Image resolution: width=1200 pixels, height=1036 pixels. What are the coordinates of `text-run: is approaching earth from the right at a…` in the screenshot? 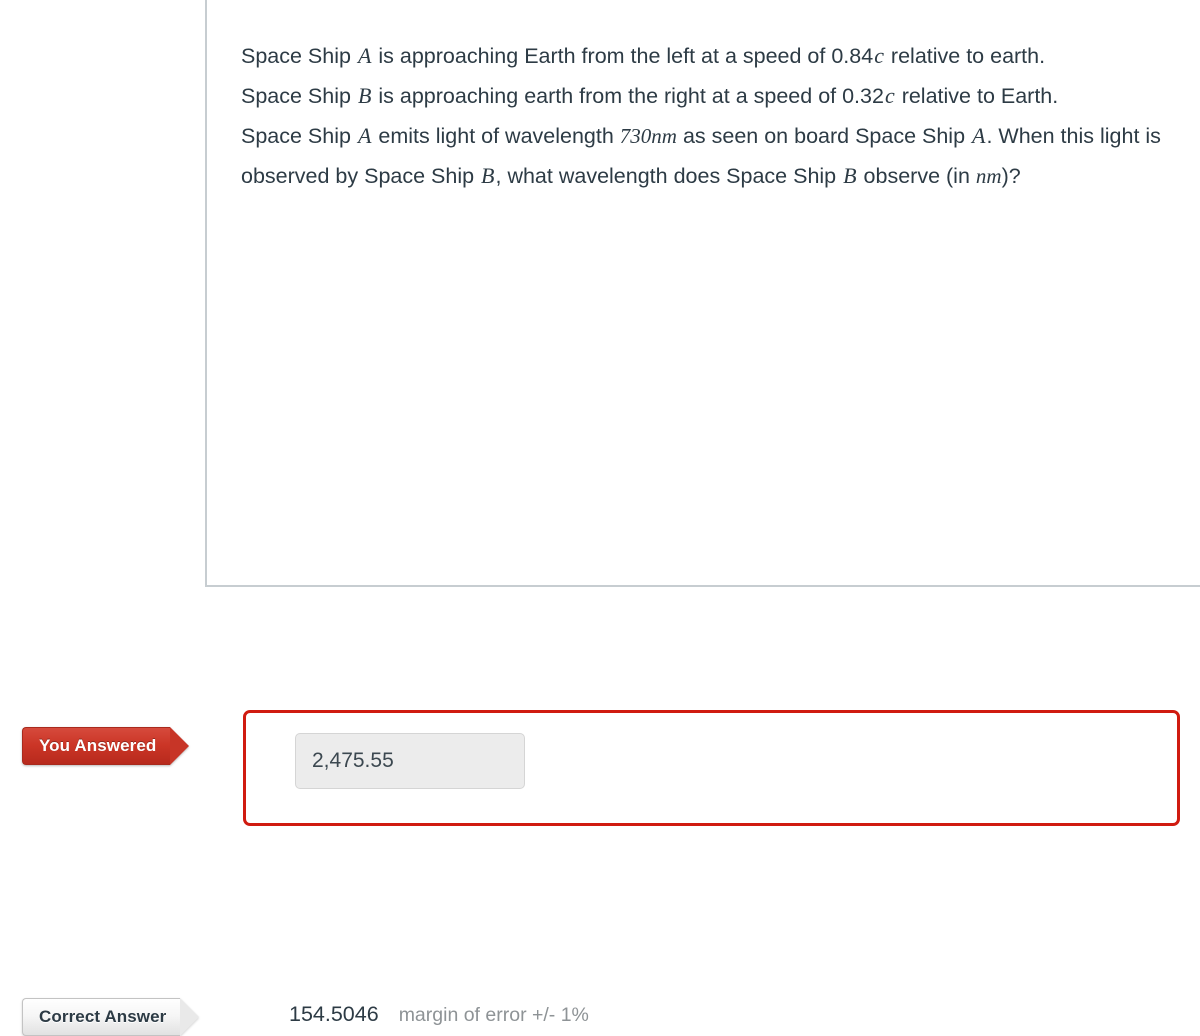 It's located at (628, 96).